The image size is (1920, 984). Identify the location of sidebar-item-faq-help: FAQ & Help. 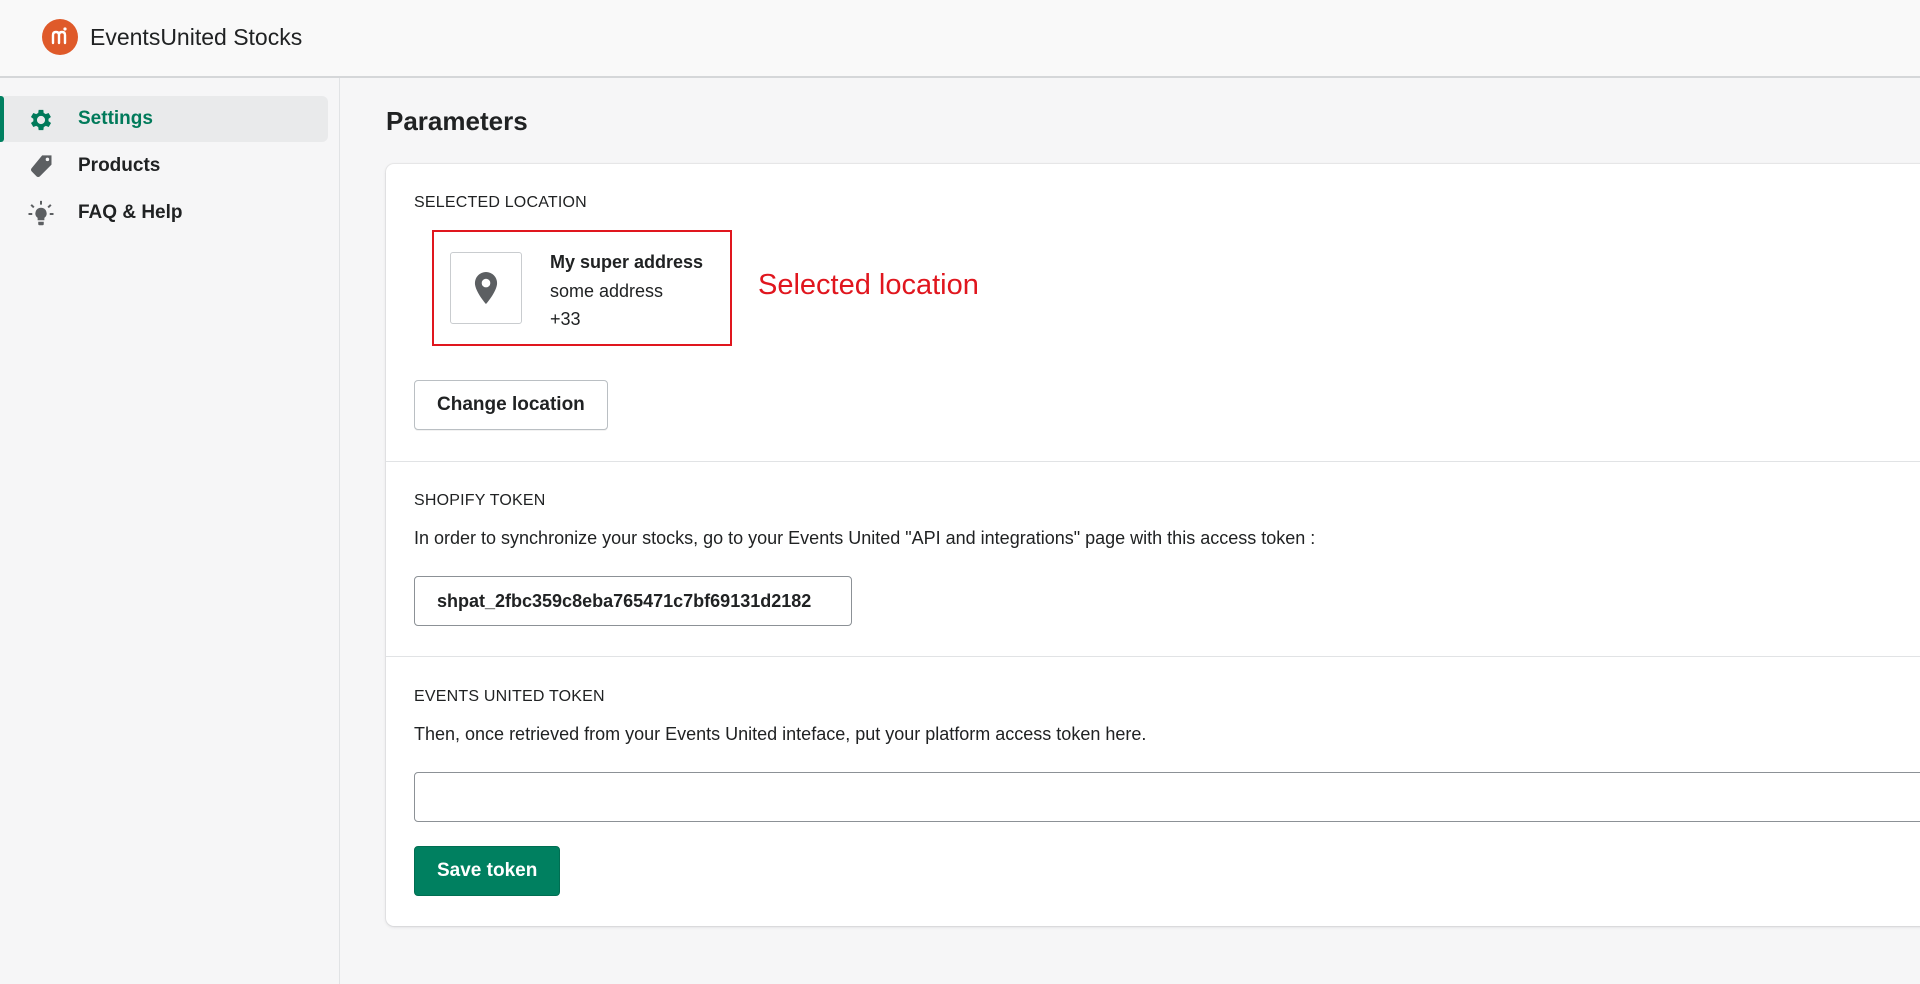
(164, 213).